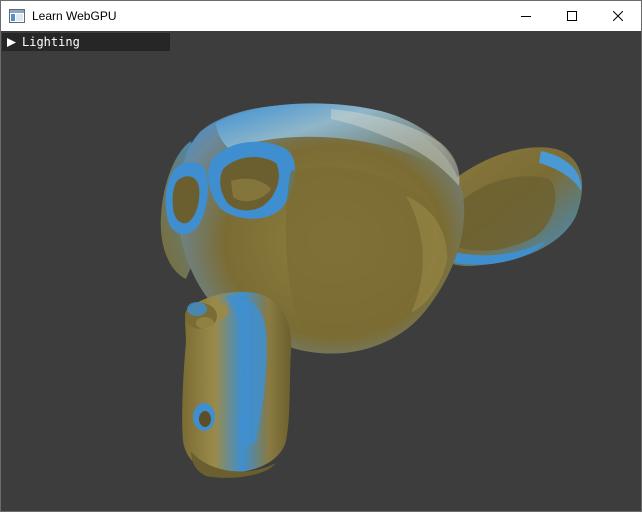  What do you see at coordinates (321, 16) in the screenshot?
I see `title-bar: Learn WebGPU` at bounding box center [321, 16].